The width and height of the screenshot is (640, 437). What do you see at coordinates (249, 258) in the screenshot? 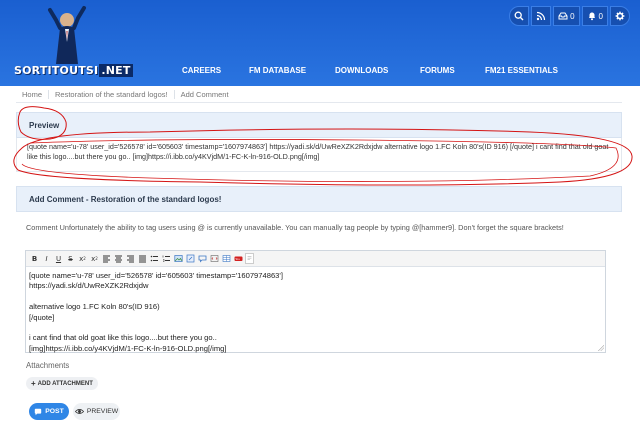
I see `source-icon` at bounding box center [249, 258].